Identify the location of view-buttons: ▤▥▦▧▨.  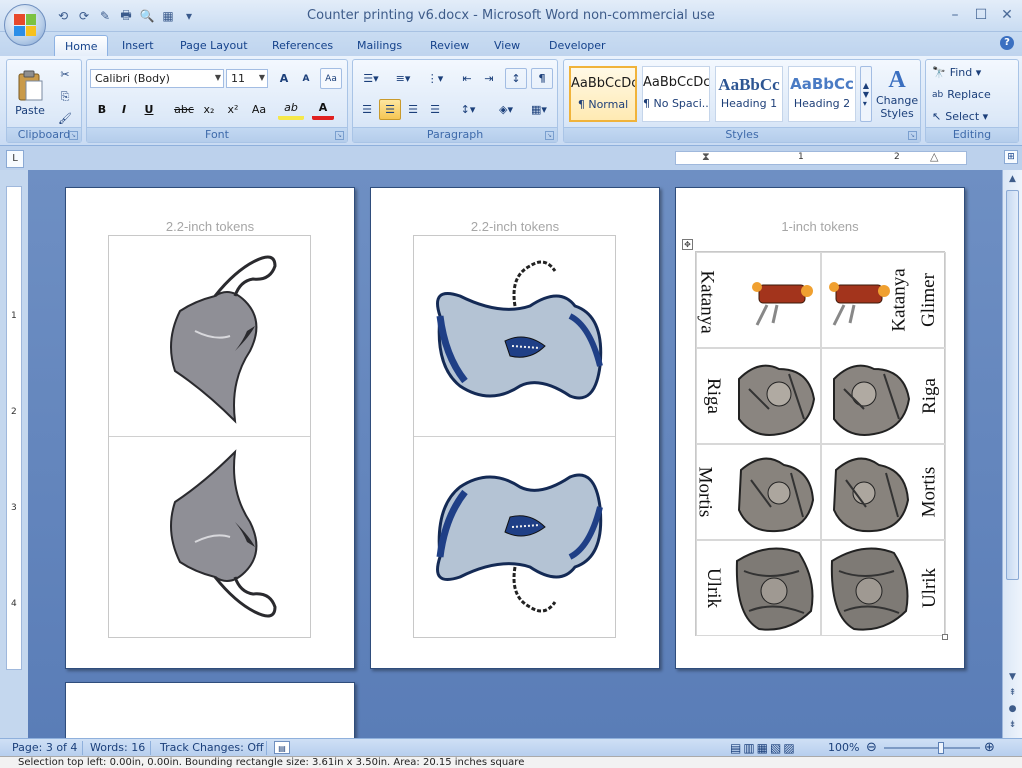
(763, 748).